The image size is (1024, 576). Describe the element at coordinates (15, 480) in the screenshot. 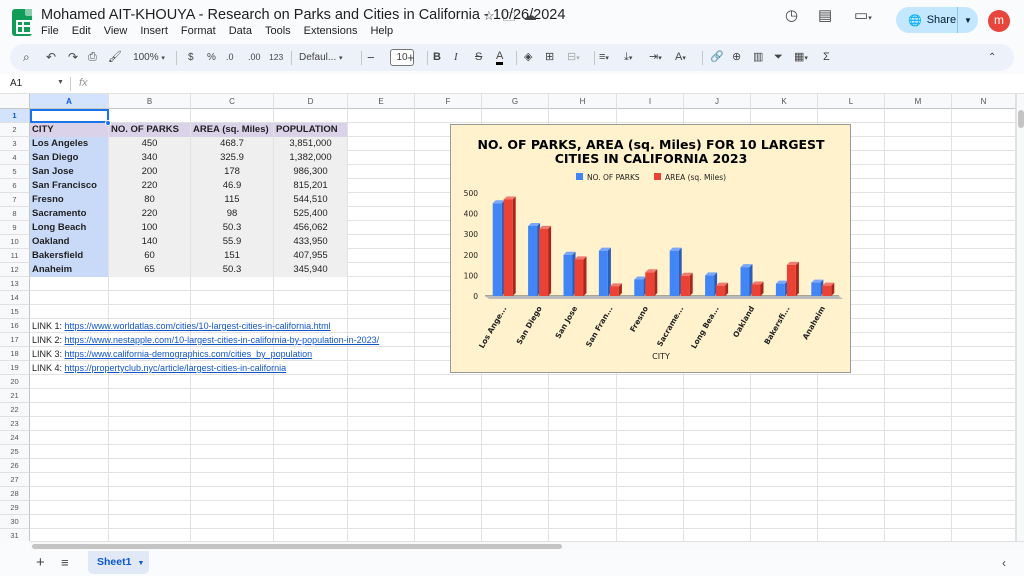

I see `row-header: 27` at that location.